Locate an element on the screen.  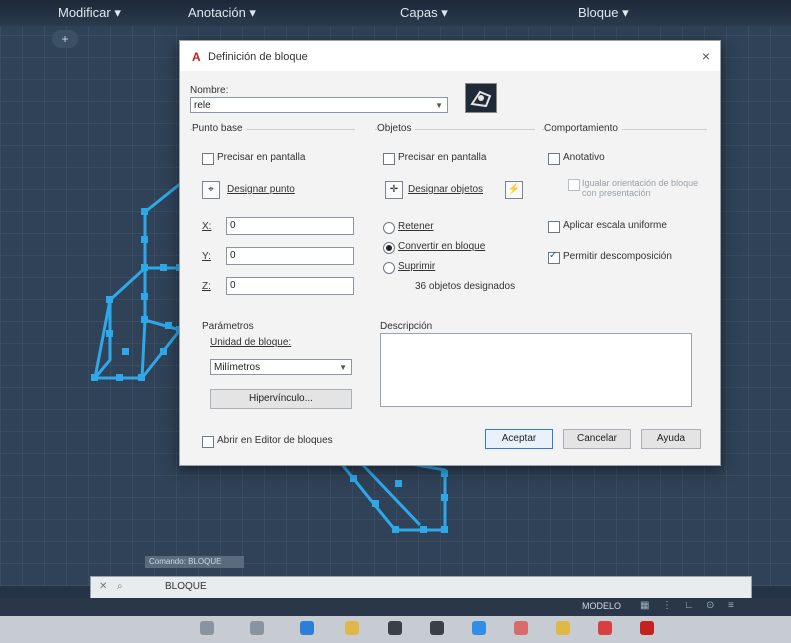
z-label: Z: is located at coordinates (206, 286).